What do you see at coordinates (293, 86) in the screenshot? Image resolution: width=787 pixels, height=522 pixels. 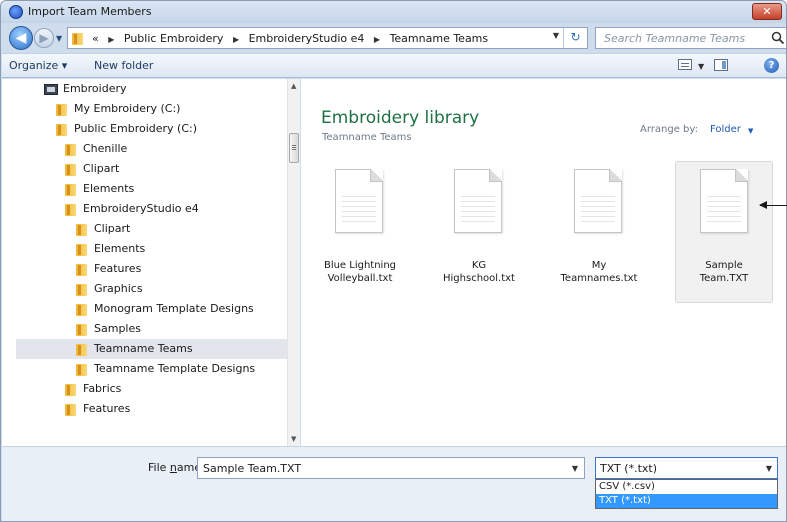 I see `scroll-up-icon: ▲` at bounding box center [293, 86].